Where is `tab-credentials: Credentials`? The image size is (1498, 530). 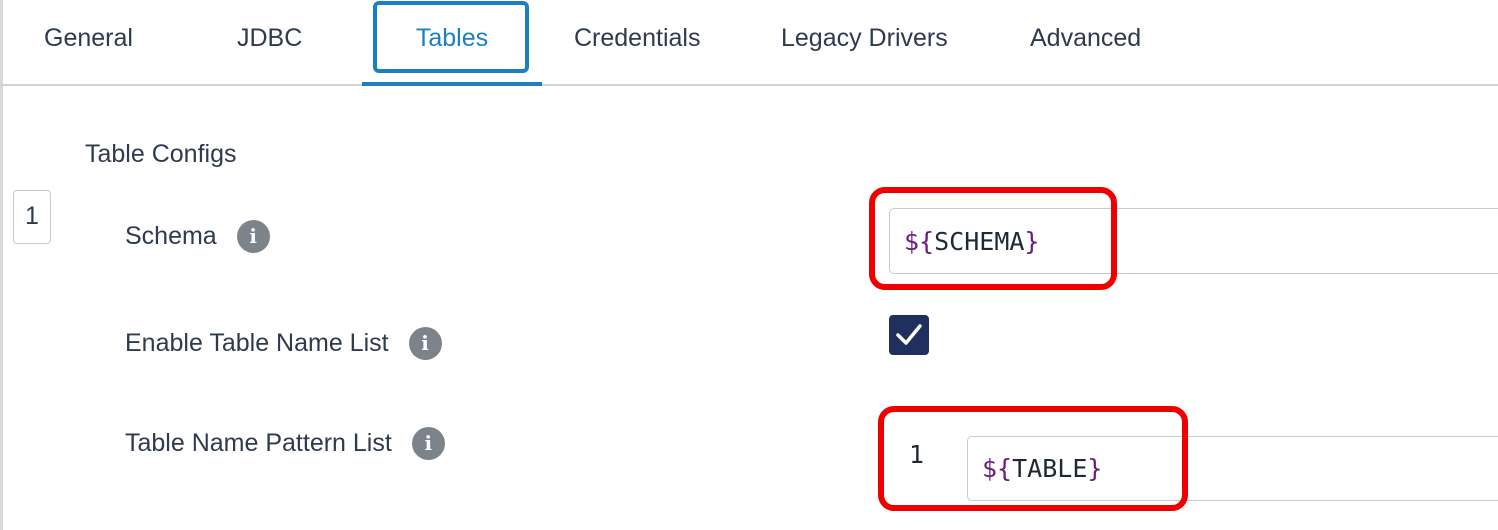
tab-credentials: Credentials is located at coordinates (649, 43).